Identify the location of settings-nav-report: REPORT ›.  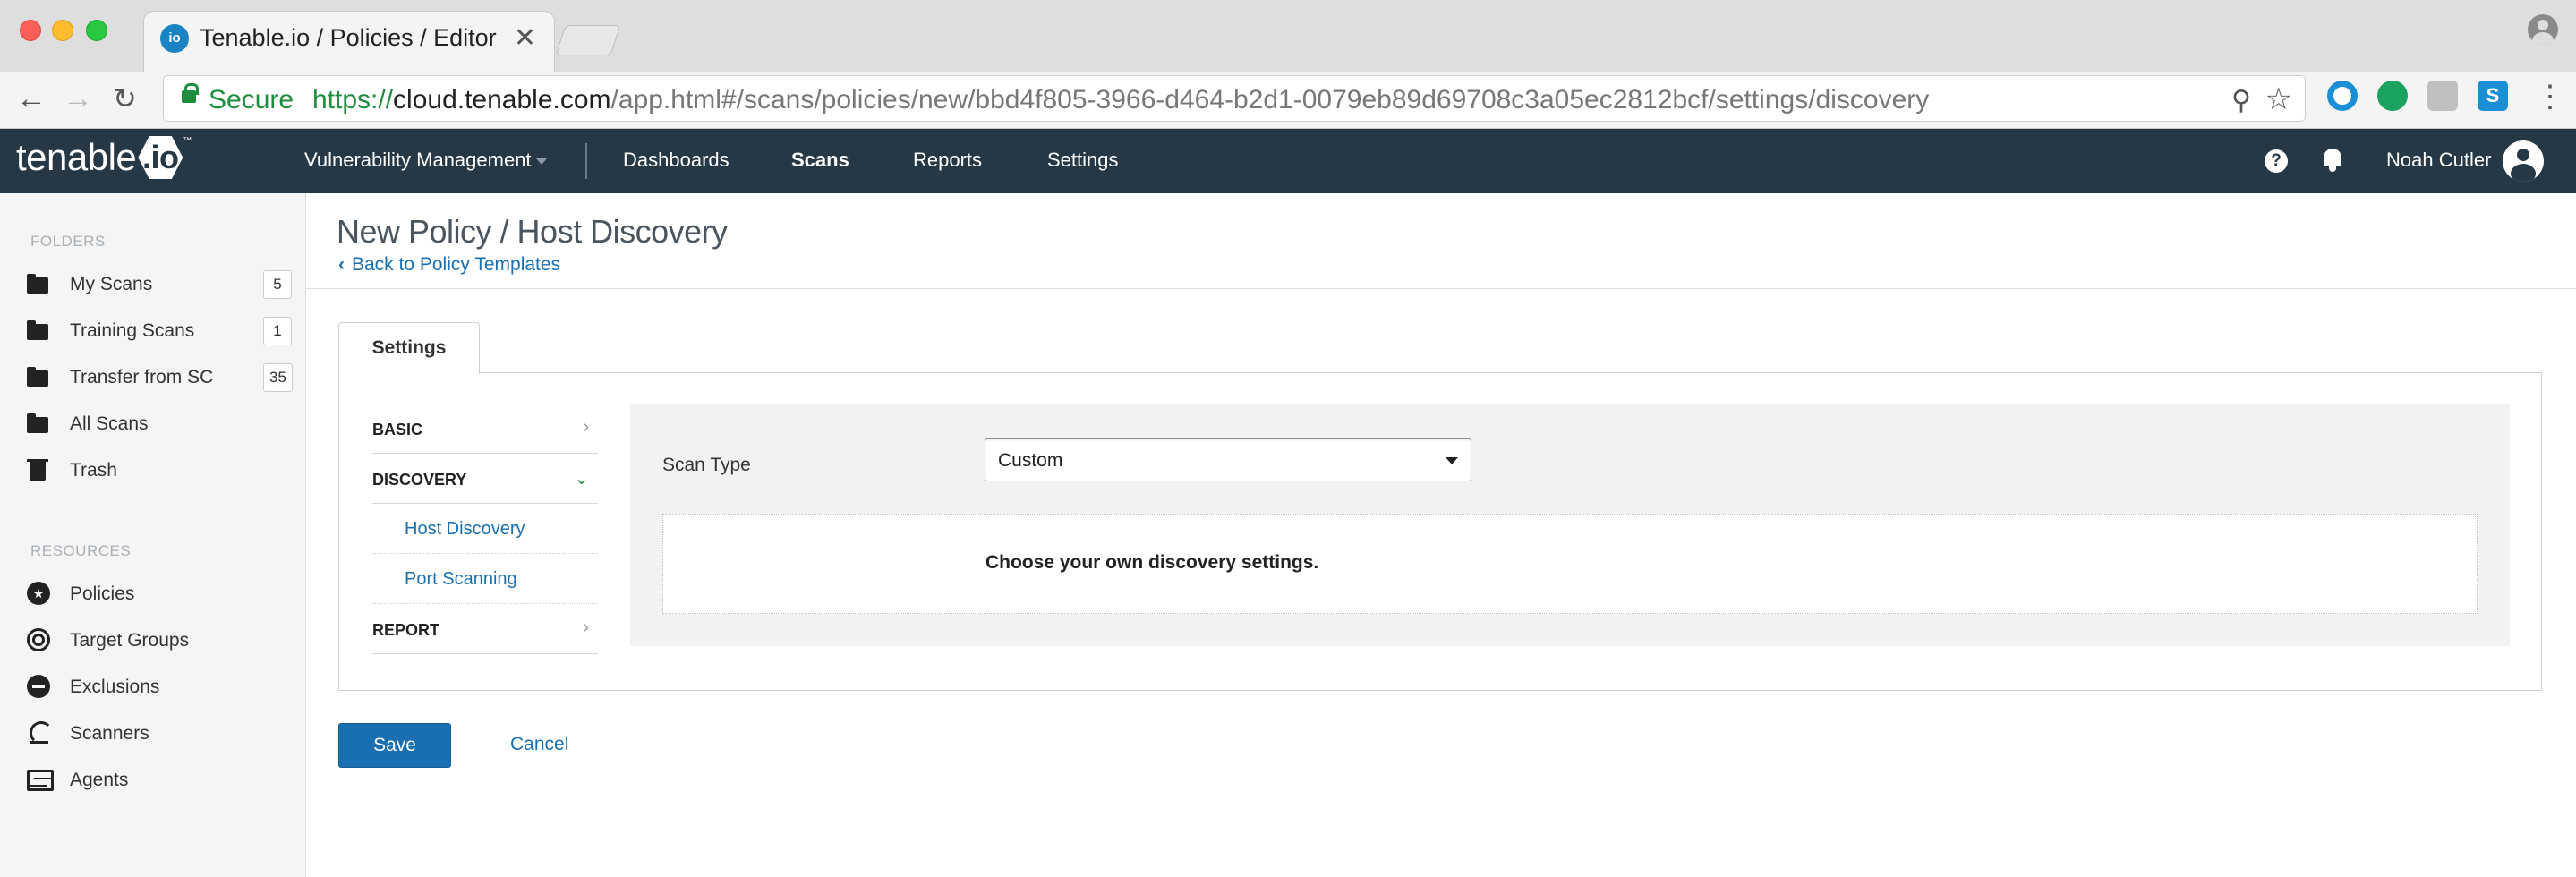
(485, 629).